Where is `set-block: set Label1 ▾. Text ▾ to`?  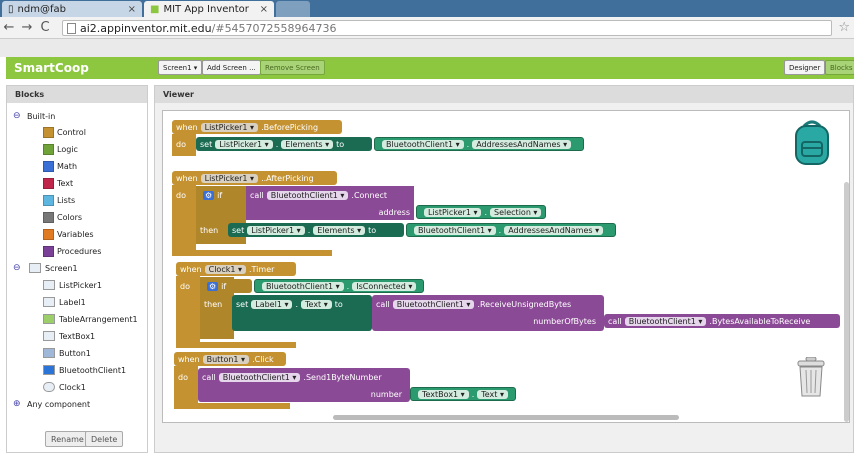
set-block: set Label1 ▾. Text ▾ to is located at coordinates (302, 304).